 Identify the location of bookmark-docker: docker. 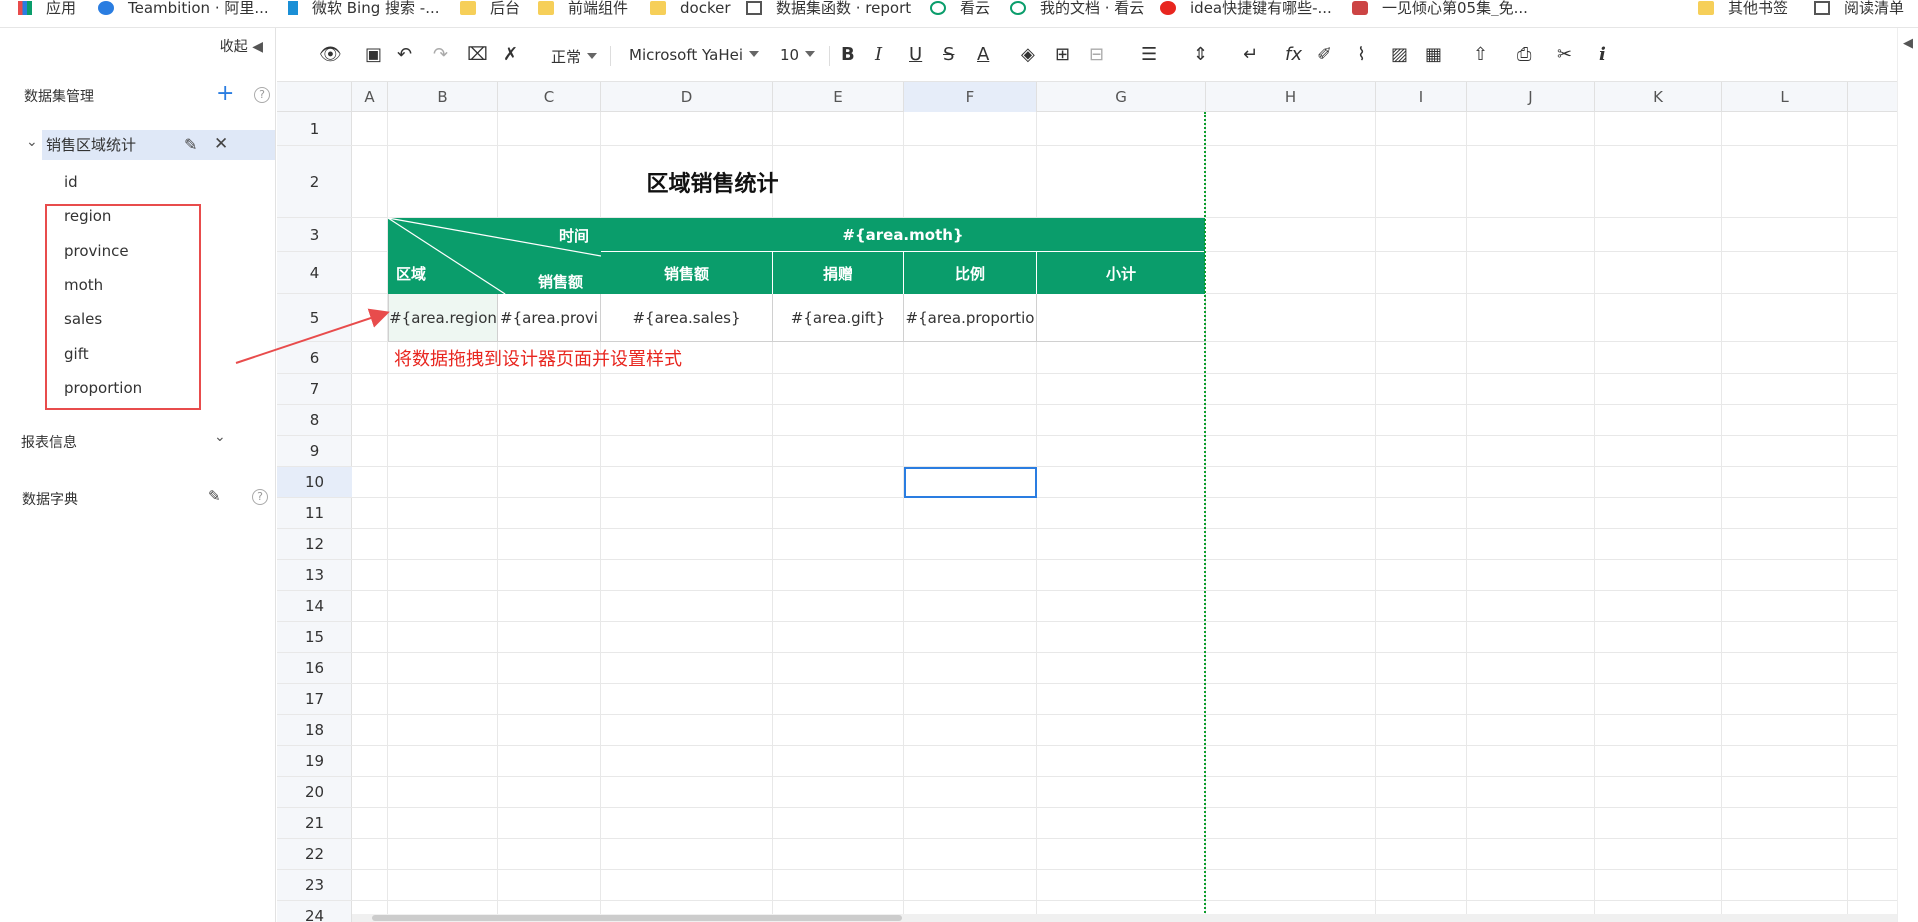
(690, 8).